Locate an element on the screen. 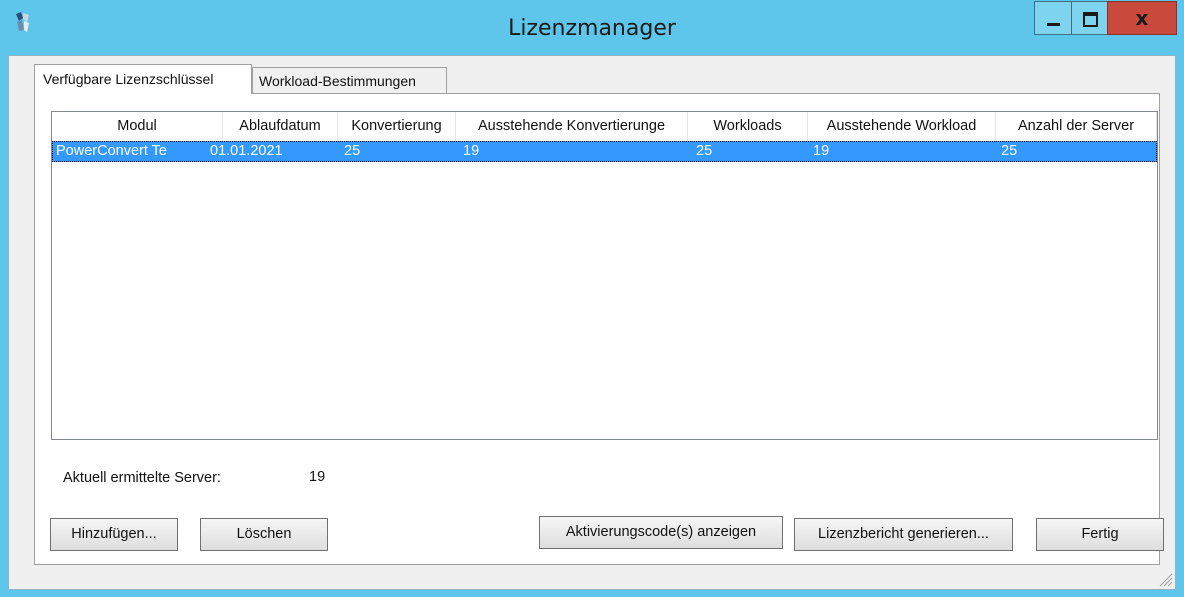 The height and width of the screenshot is (597, 1184). show-activation-codes-button: Aktivierungscode(s) anzeigen is located at coordinates (661, 532).